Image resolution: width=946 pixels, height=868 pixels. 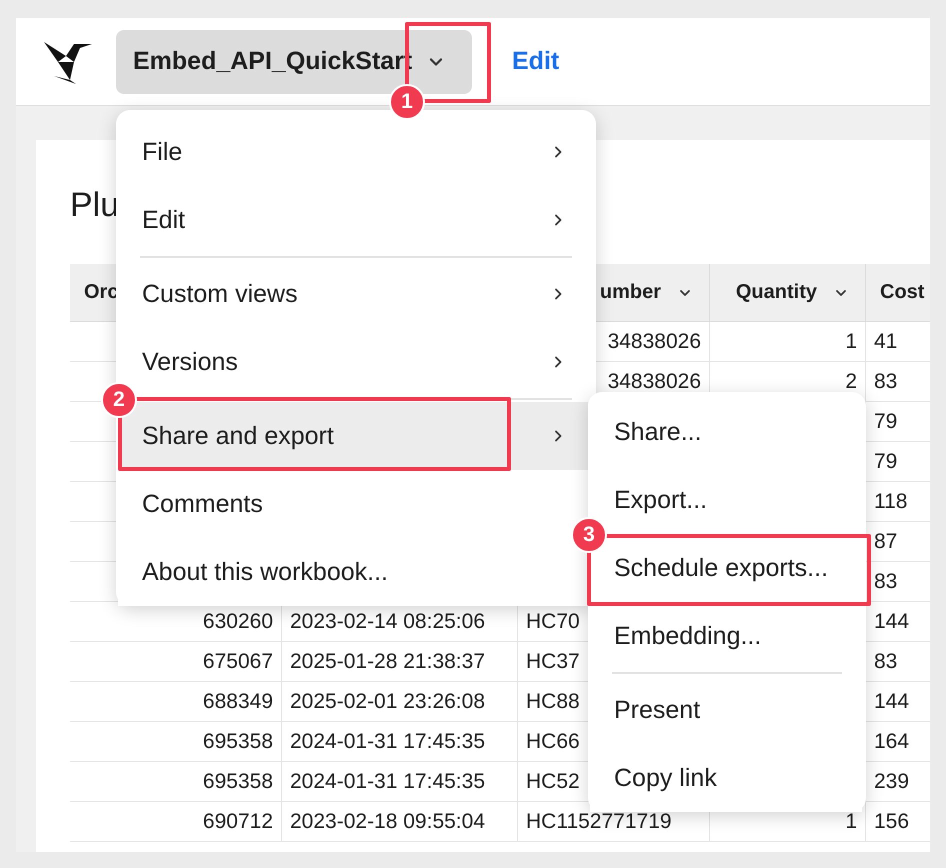 What do you see at coordinates (553, 702) in the screenshot?
I see `table-cell: HC88` at bounding box center [553, 702].